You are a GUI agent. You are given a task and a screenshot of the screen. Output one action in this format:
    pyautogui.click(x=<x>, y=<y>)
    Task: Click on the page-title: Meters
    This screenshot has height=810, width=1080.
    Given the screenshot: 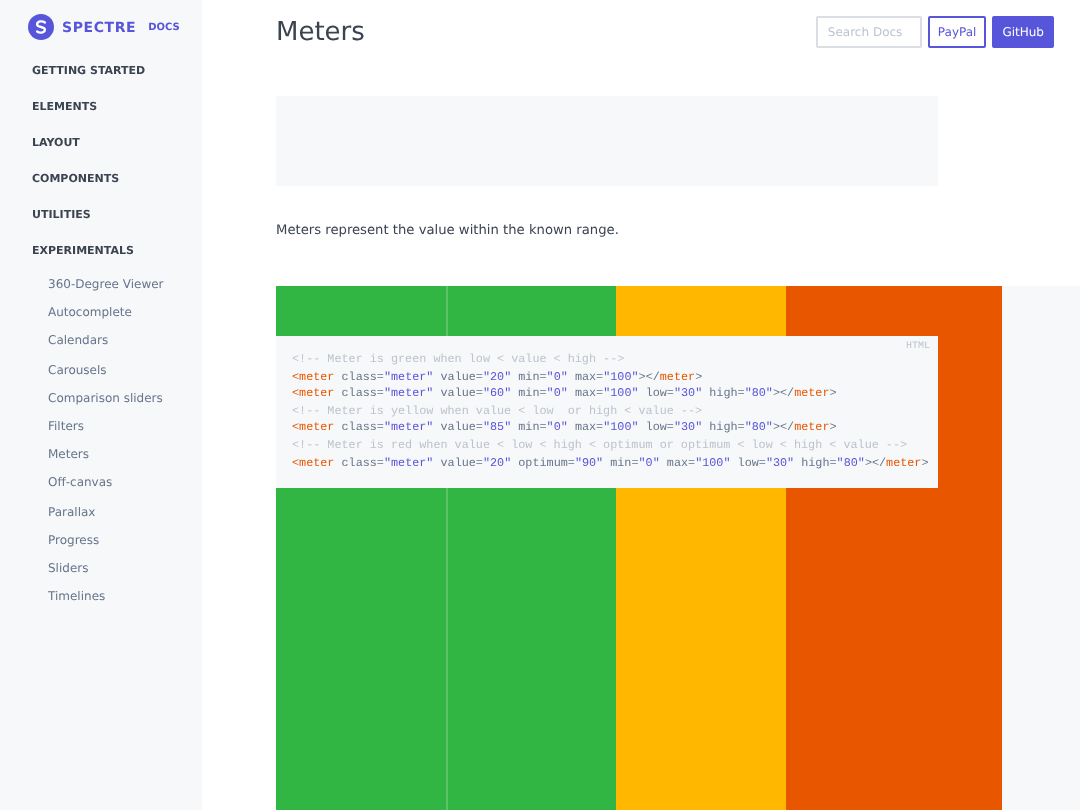 What is the action you would take?
    pyautogui.click(x=320, y=32)
    